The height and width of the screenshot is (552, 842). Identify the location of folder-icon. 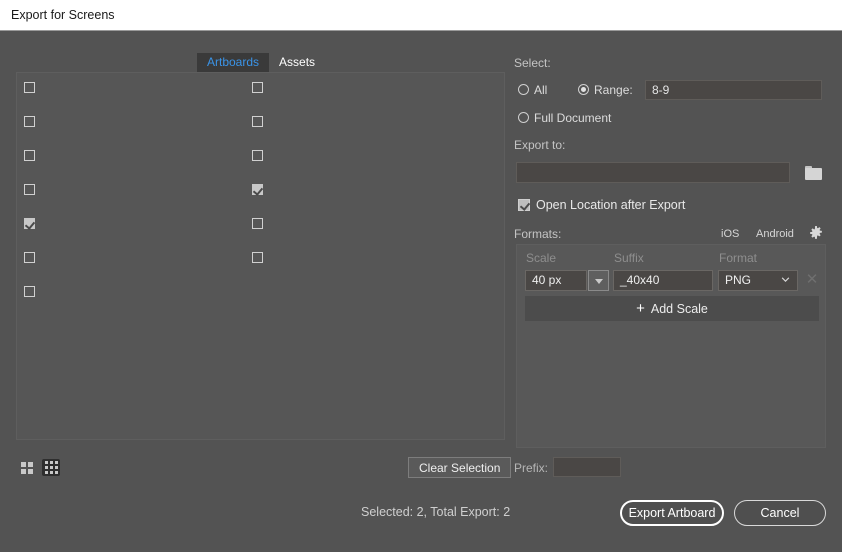
(813, 173).